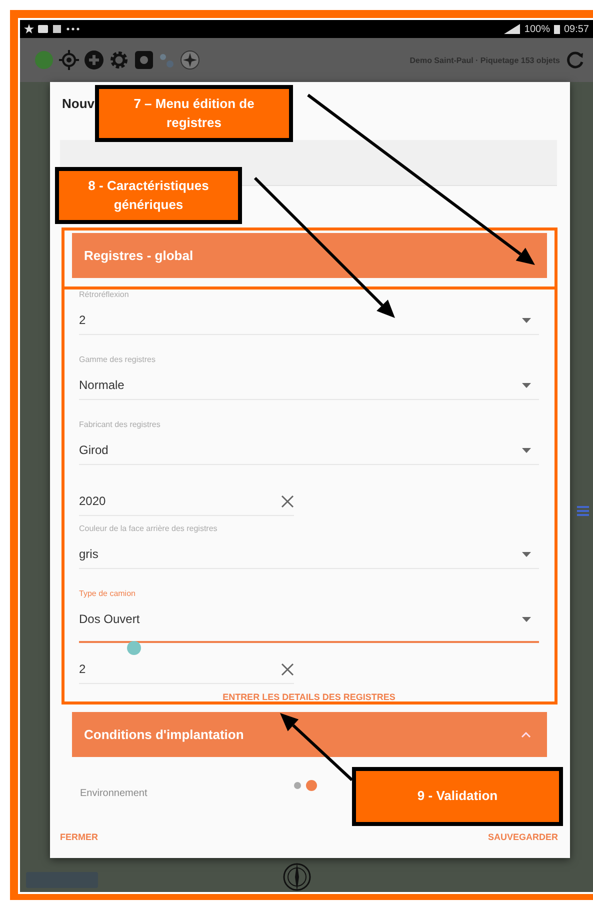 The image size is (593, 904). What do you see at coordinates (186, 501) in the screenshot?
I see `input-field: 2020` at bounding box center [186, 501].